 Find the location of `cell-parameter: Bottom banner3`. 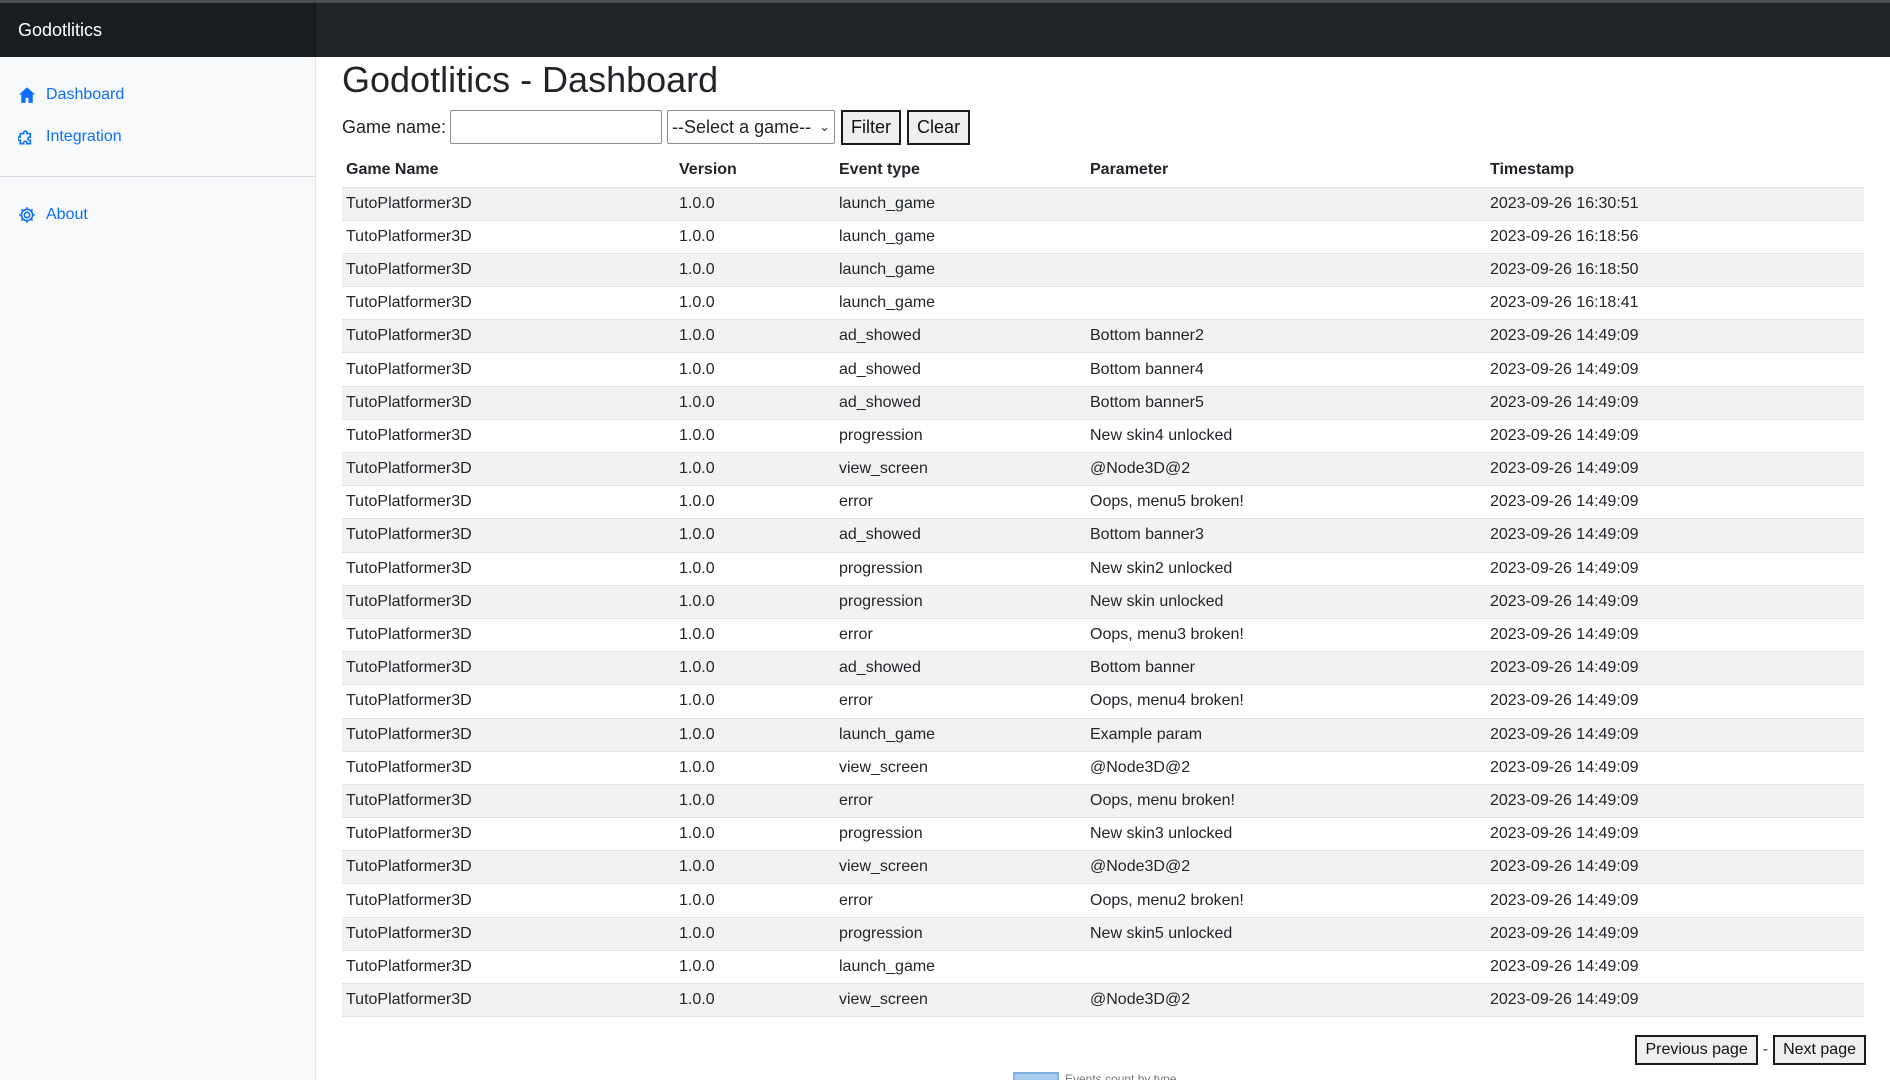

cell-parameter: Bottom banner3 is located at coordinates (1286, 535).